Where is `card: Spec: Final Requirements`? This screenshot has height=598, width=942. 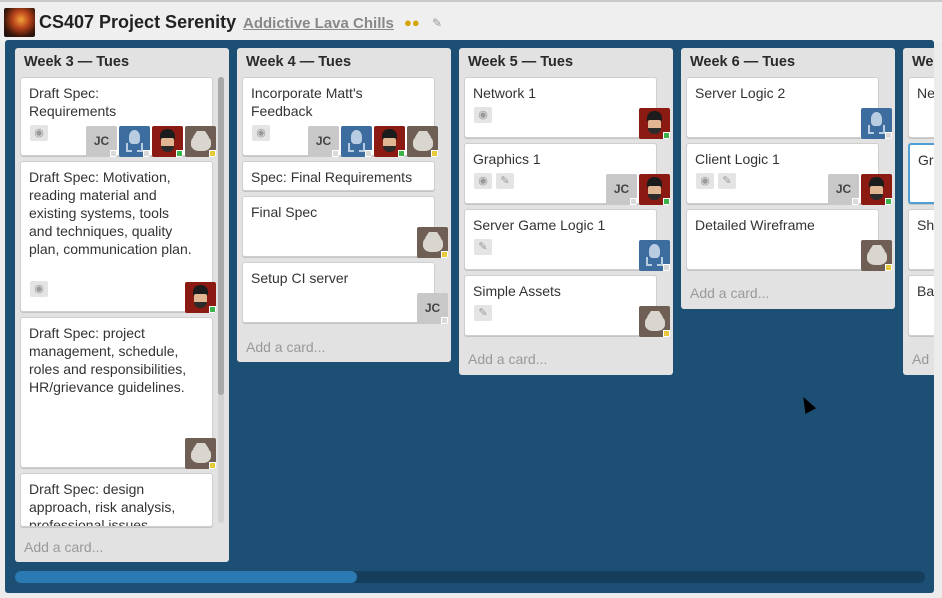 card: Spec: Final Requirements is located at coordinates (338, 176).